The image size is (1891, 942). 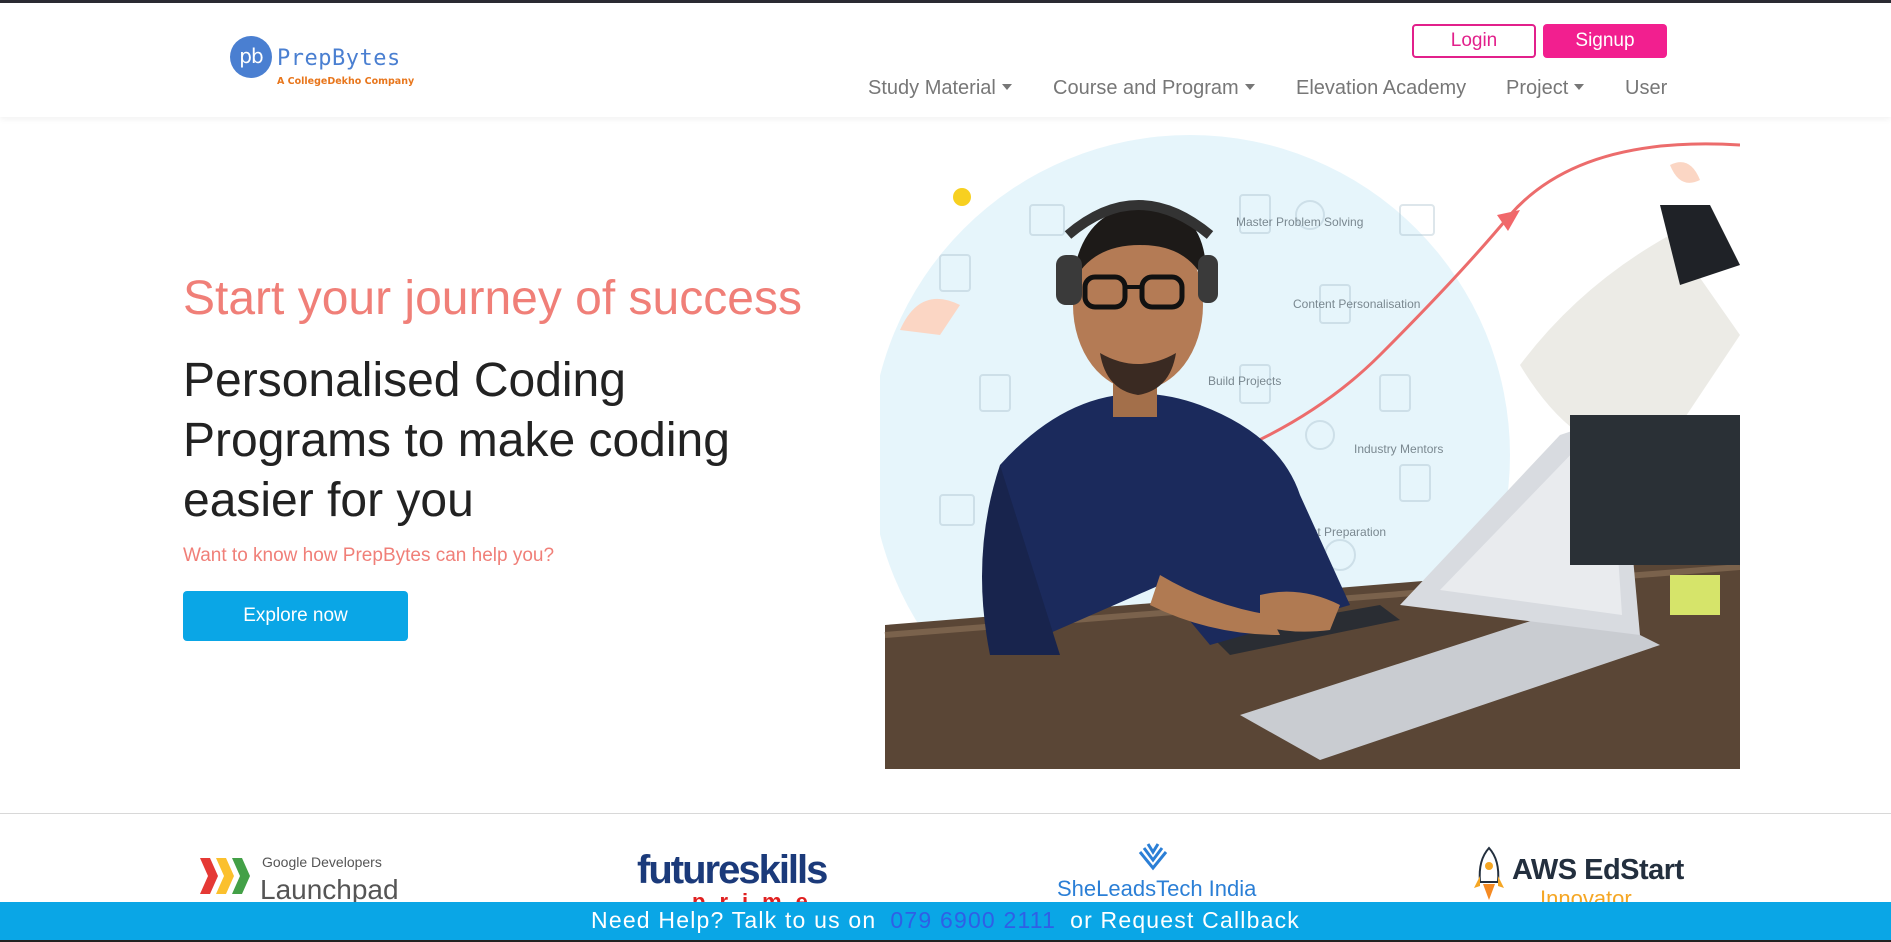 I want to click on request-callback-link: or Request Callback, so click(x=1185, y=920).